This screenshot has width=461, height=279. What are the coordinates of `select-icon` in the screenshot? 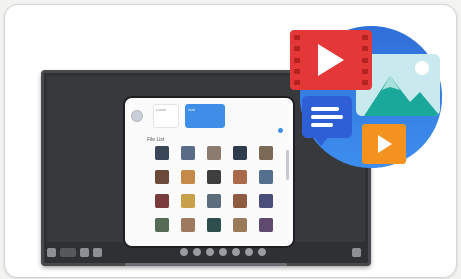 It's located at (197, 252).